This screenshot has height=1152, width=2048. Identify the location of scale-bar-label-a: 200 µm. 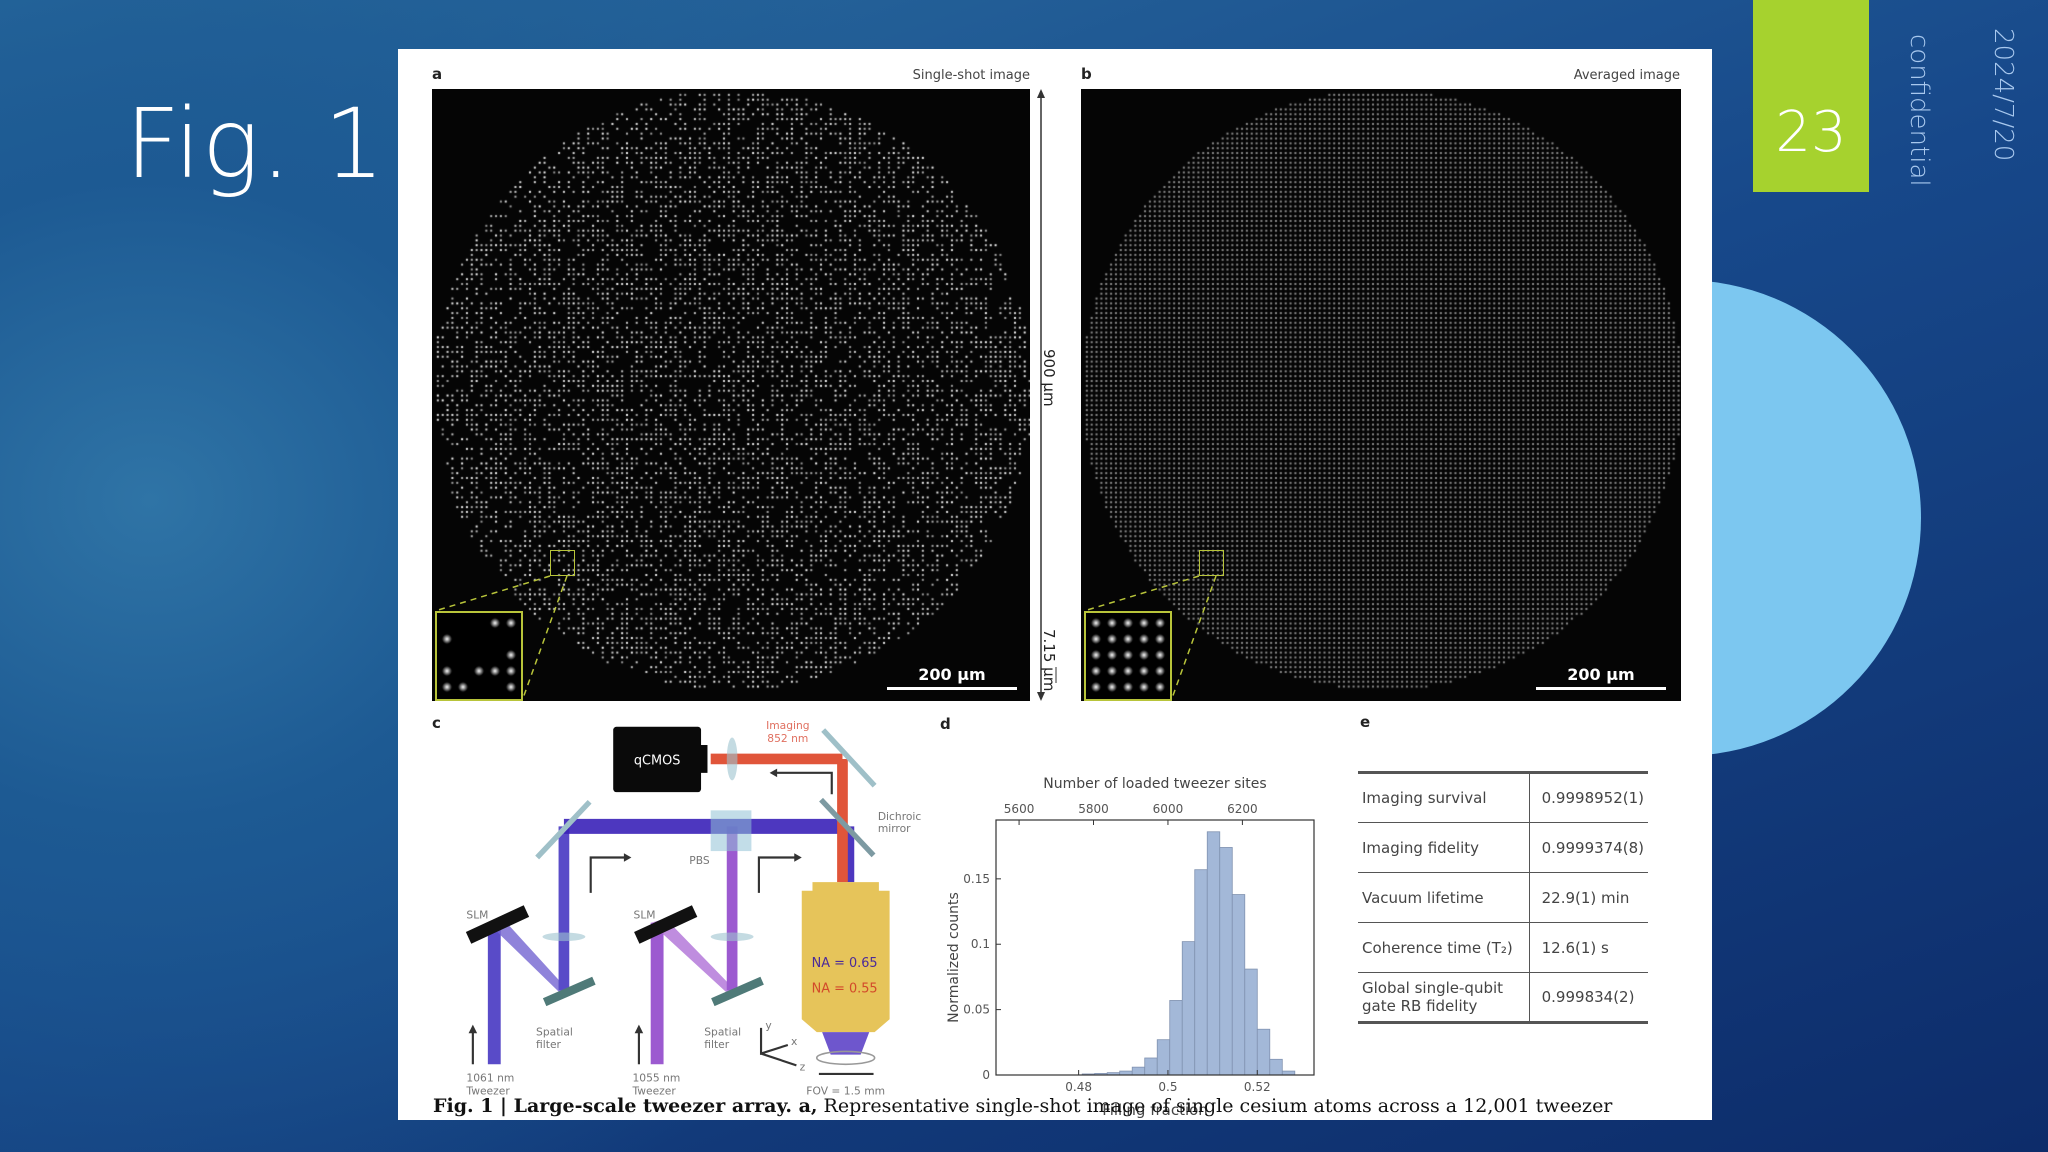
(952, 674).